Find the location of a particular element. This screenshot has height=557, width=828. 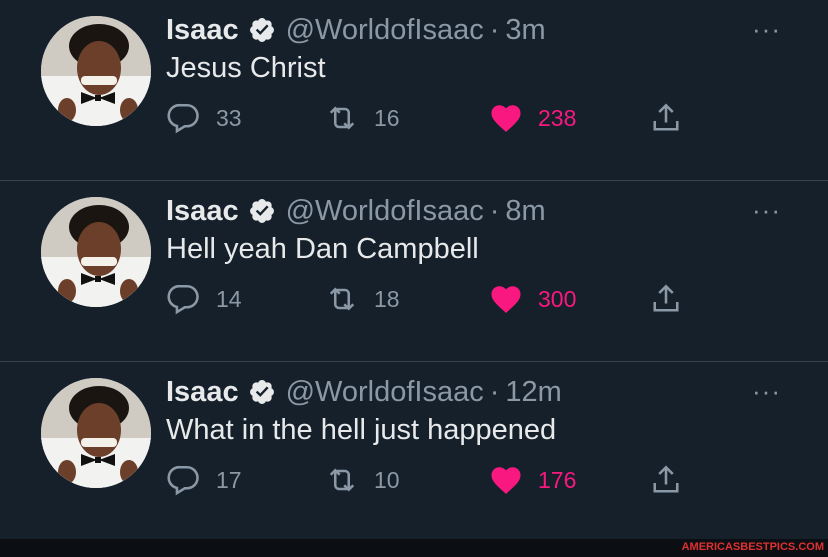

watermark-bar: AMERICASBESTPICS.COM is located at coordinates (414, 548).